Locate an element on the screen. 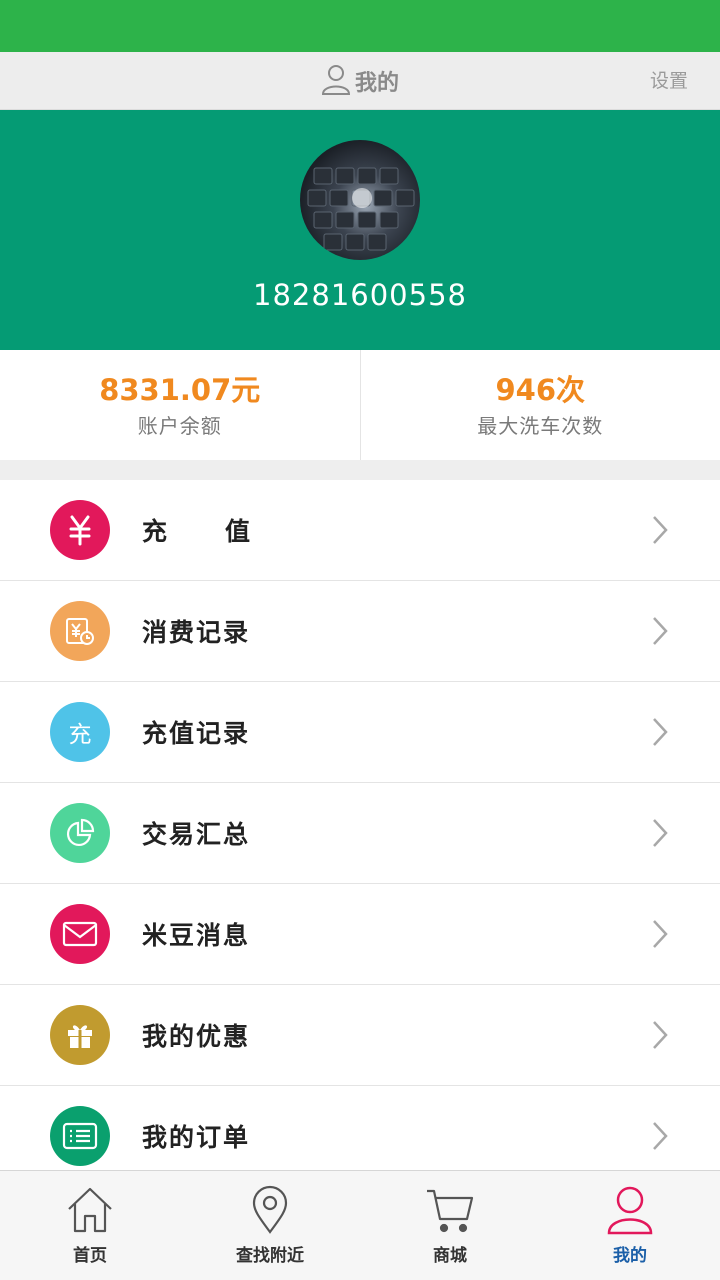 The width and height of the screenshot is (720, 1280). receipt-icon is located at coordinates (80, 631).